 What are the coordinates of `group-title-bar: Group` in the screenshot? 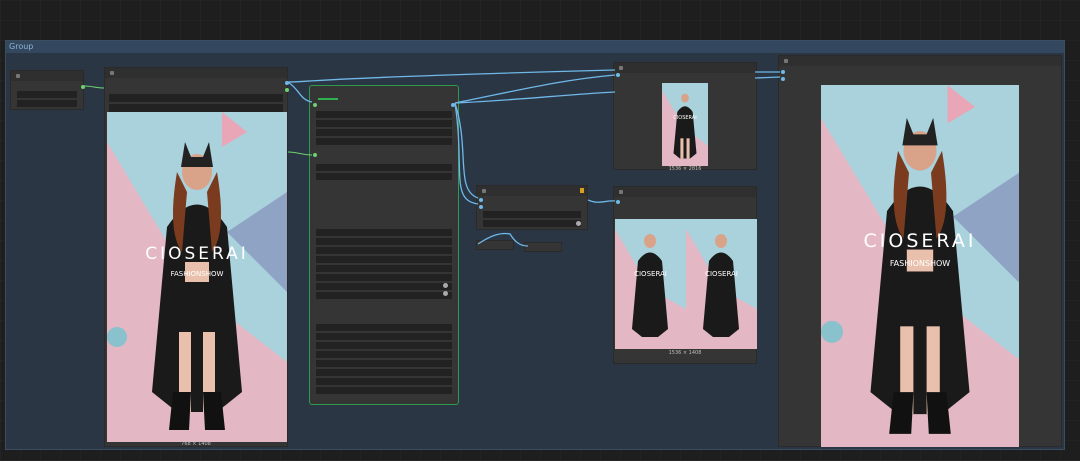 It's located at (535, 47).